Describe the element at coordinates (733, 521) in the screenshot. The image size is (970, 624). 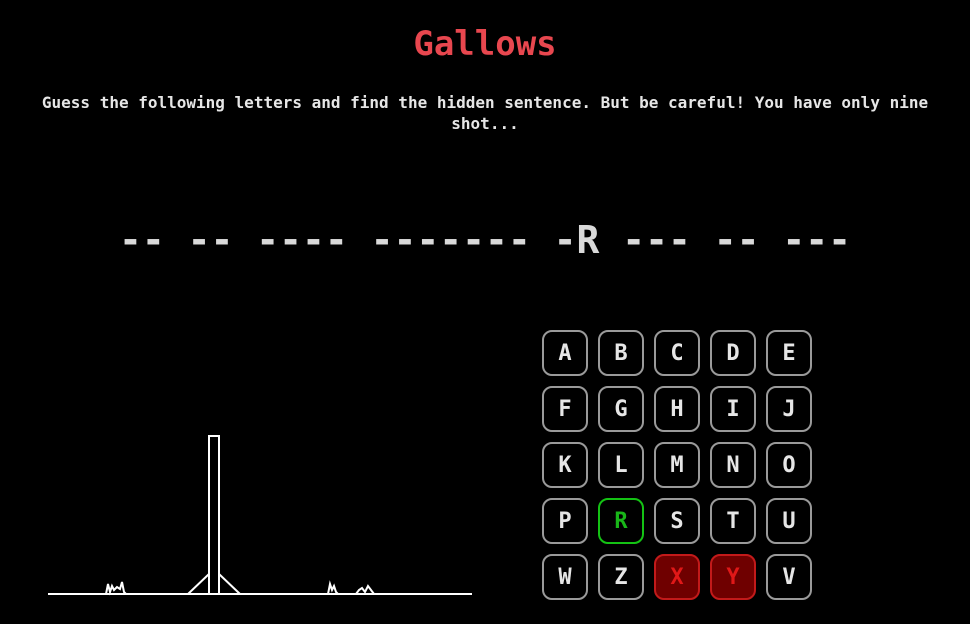
I see `letter-key-t: T` at that location.